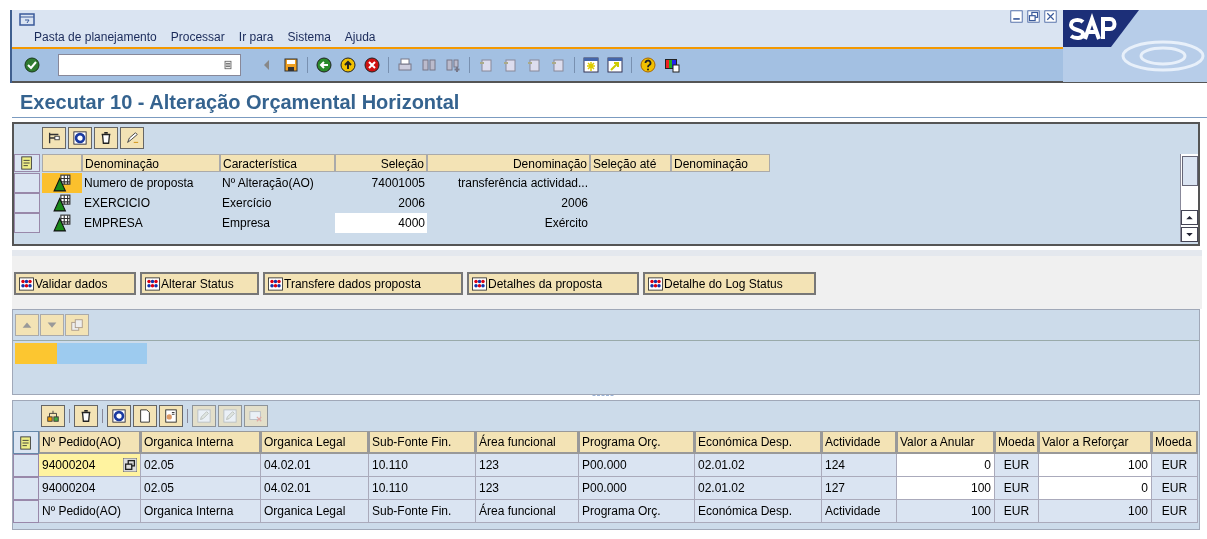 The image size is (1207, 539). Describe the element at coordinates (268, 183) in the screenshot. I see `table-cell-text: Nº Alteração(AO)` at that location.